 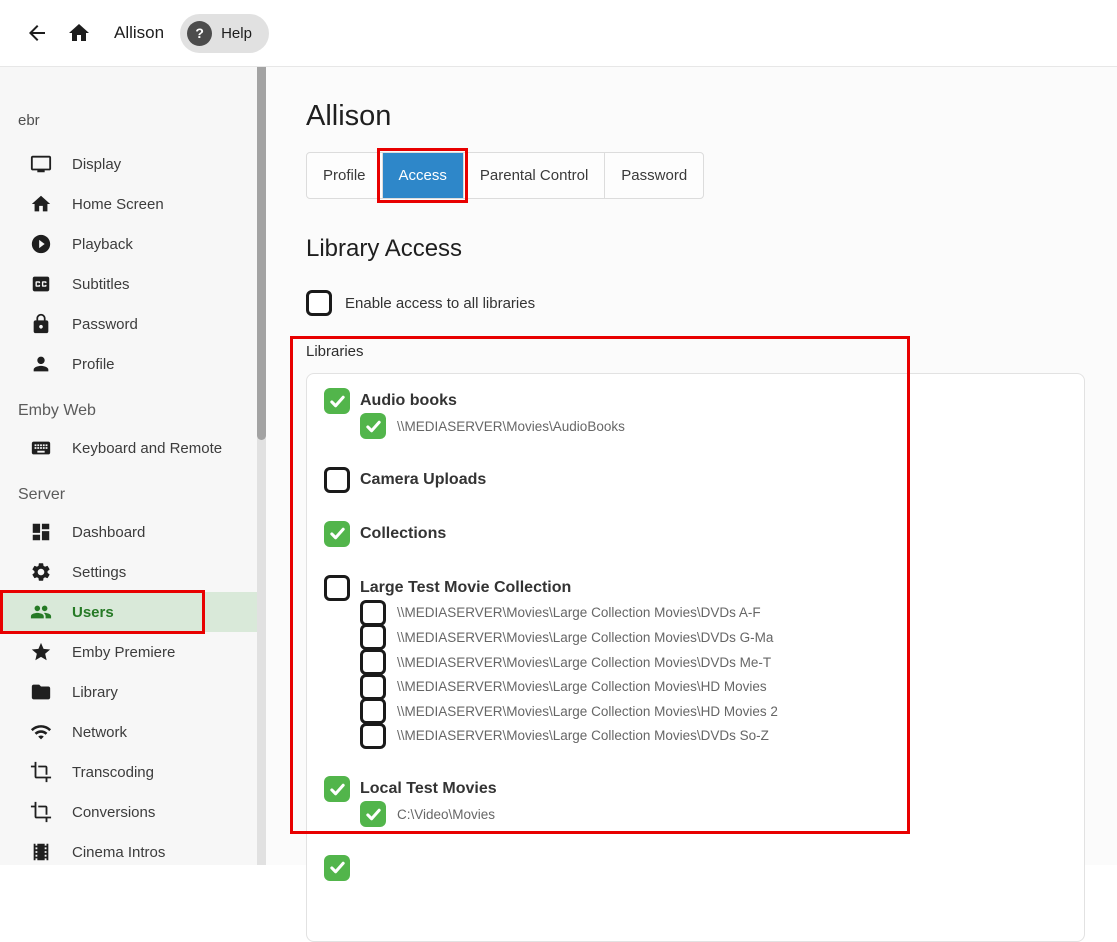 I want to click on library-name: Large Test Movie Collection, so click(x=466, y=587).